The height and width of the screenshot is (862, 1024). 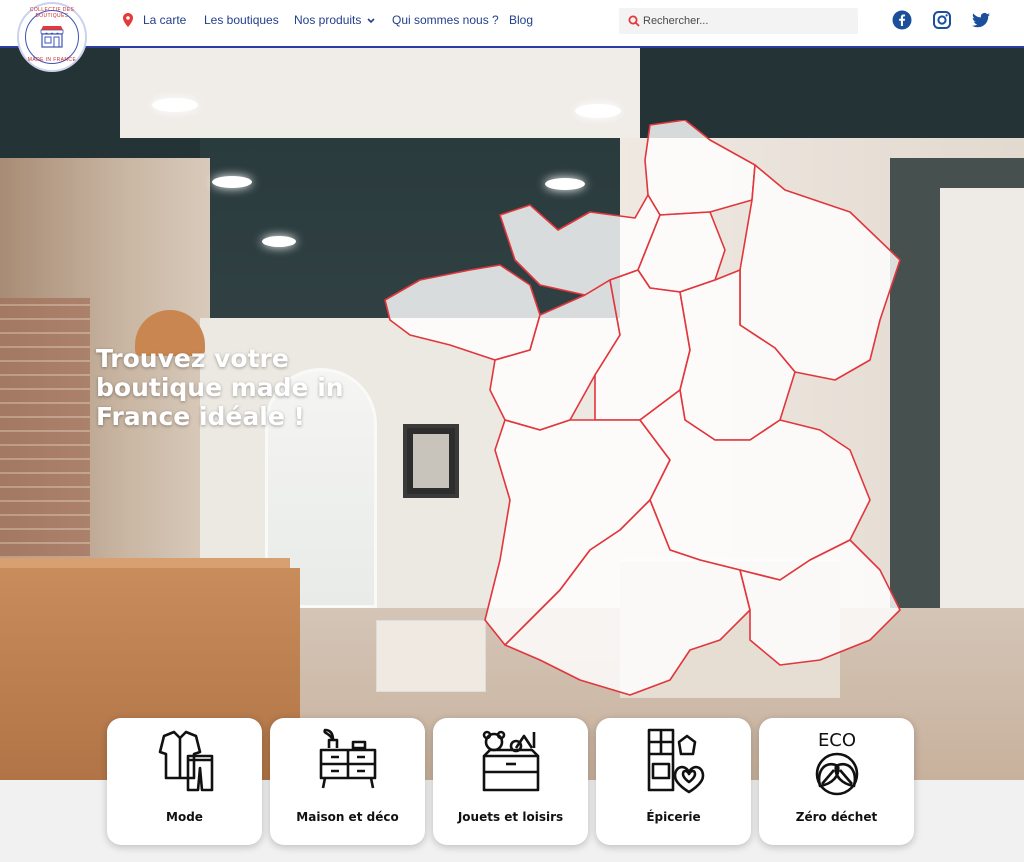 I want to click on category-label: Jouets et loisirs, so click(x=510, y=817).